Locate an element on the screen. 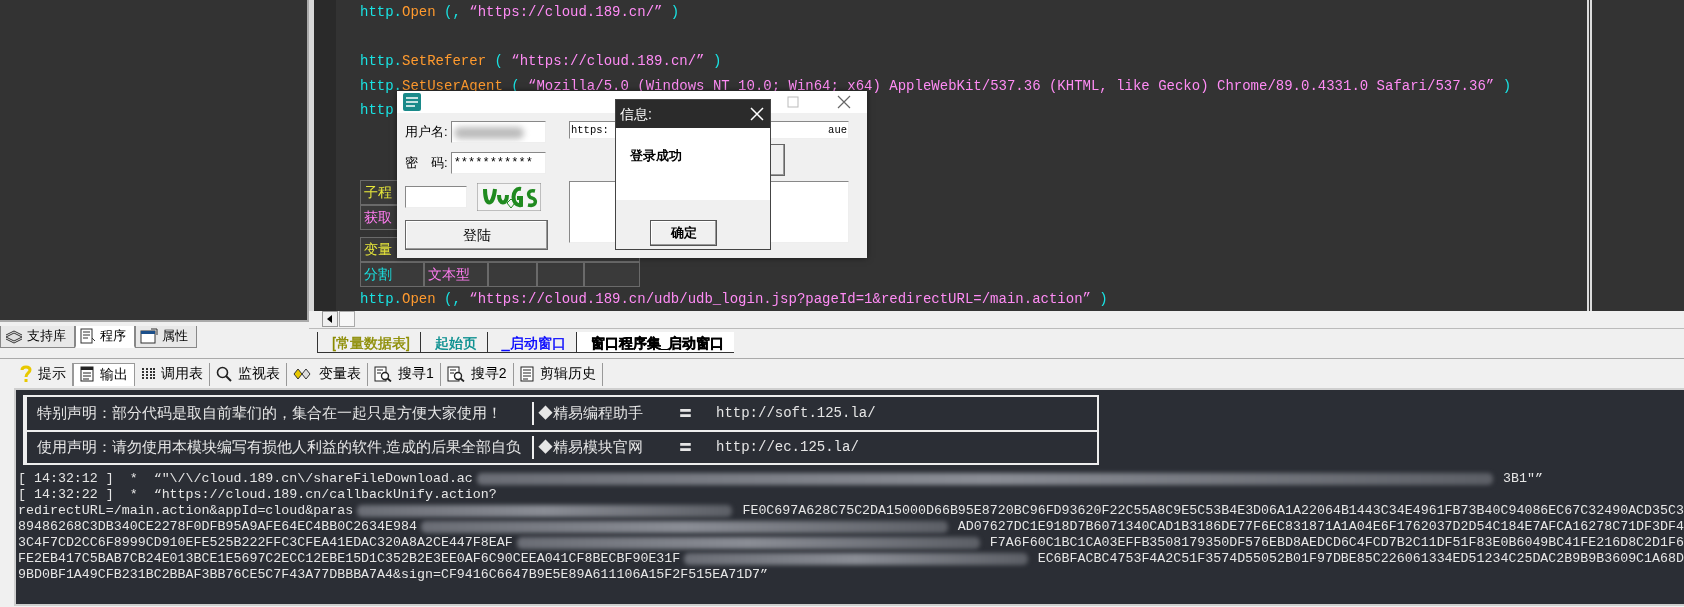 The width and height of the screenshot is (1684, 607). login-button: 登陆 is located at coordinates (476, 235).